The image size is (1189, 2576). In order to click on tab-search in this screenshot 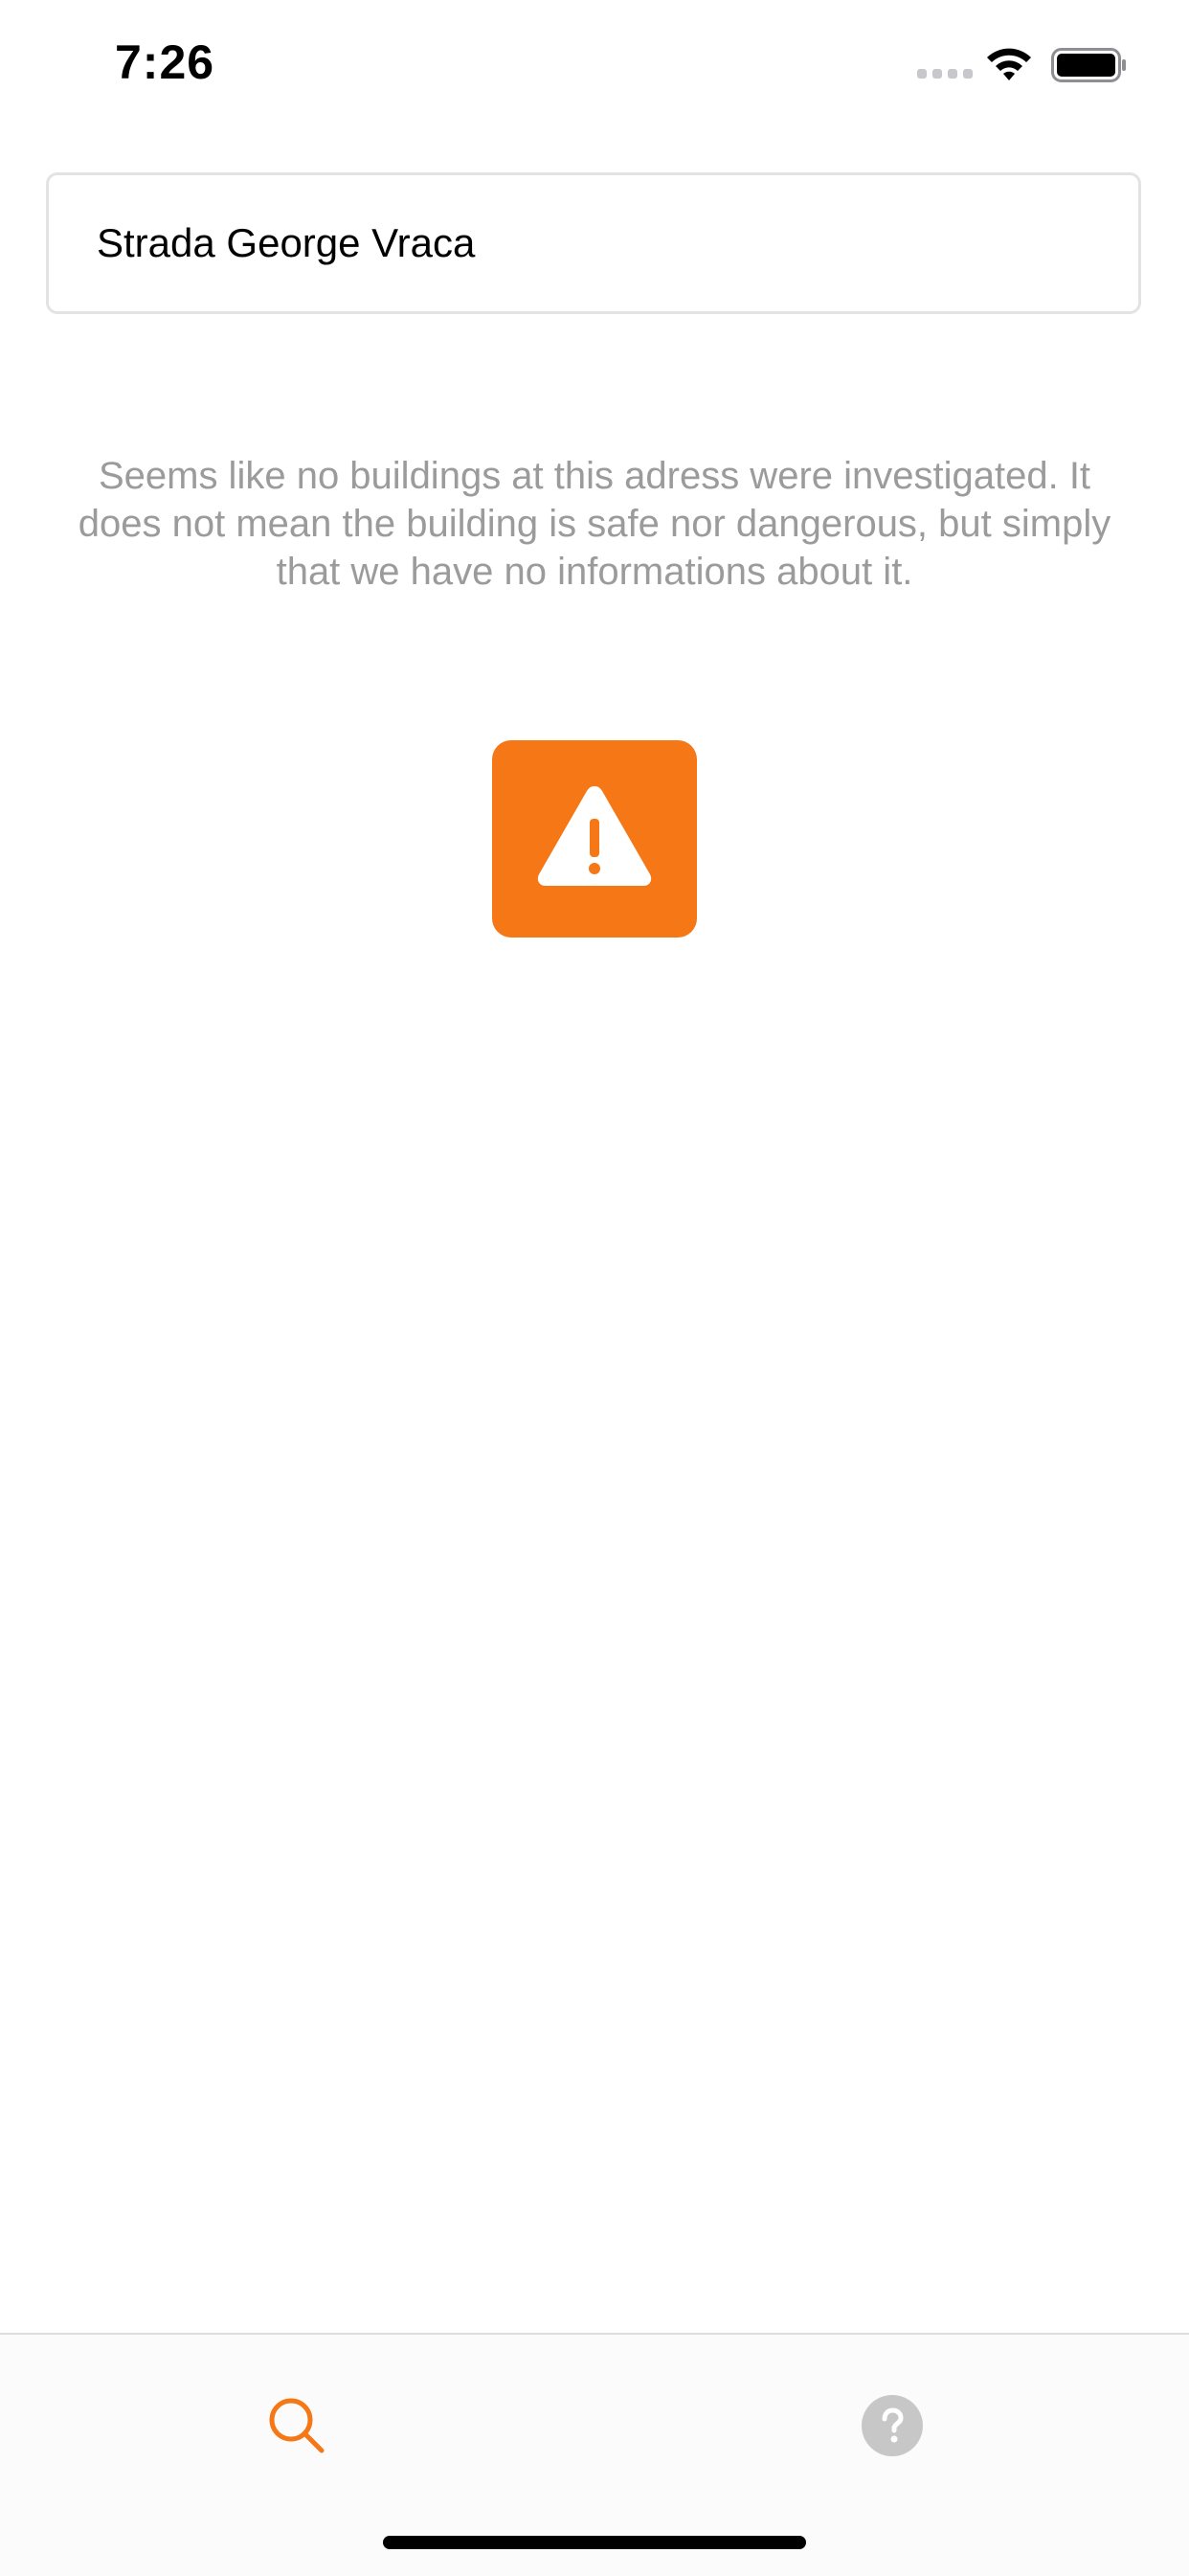, I will do `click(297, 2425)`.